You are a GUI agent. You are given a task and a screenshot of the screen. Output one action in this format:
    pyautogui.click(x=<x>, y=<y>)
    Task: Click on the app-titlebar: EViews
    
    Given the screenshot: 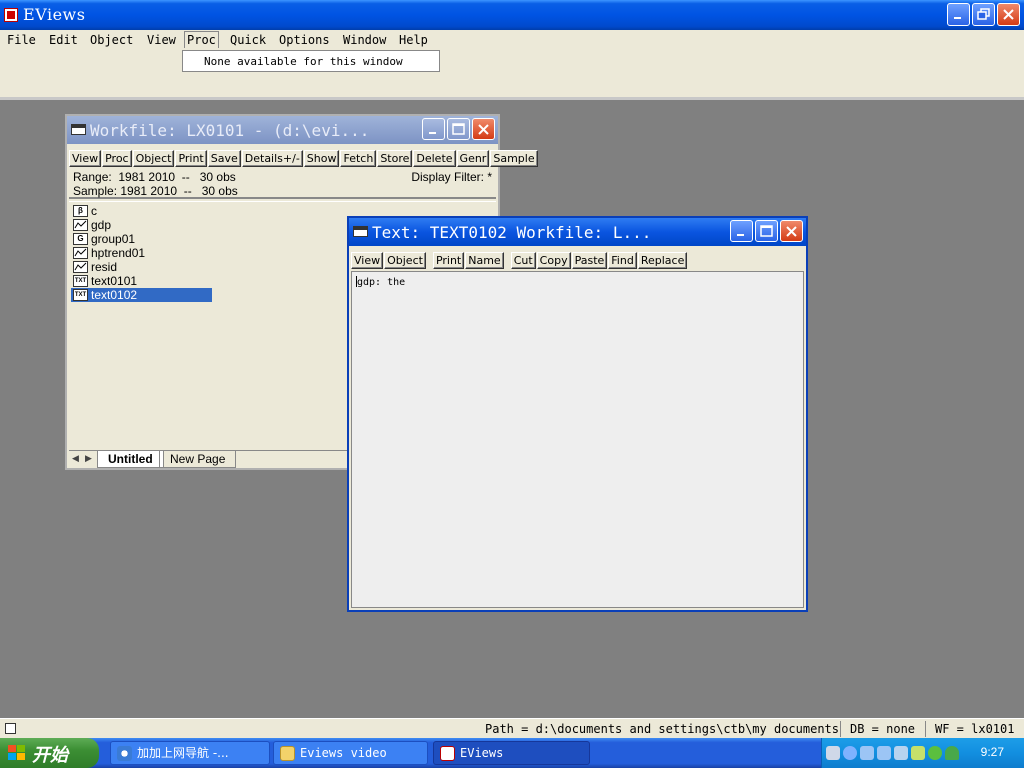 What is the action you would take?
    pyautogui.click(x=512, y=15)
    